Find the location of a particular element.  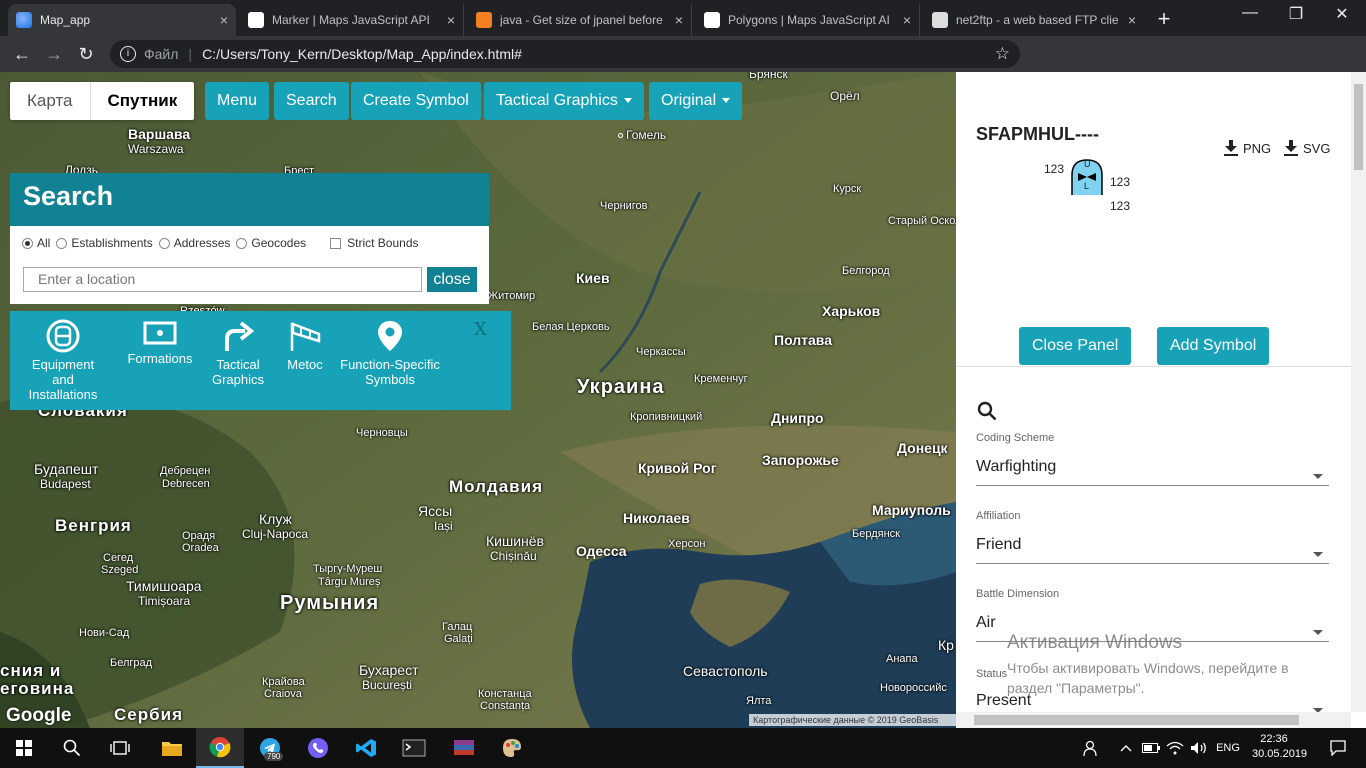

chrome-icon is located at coordinates (220, 748).